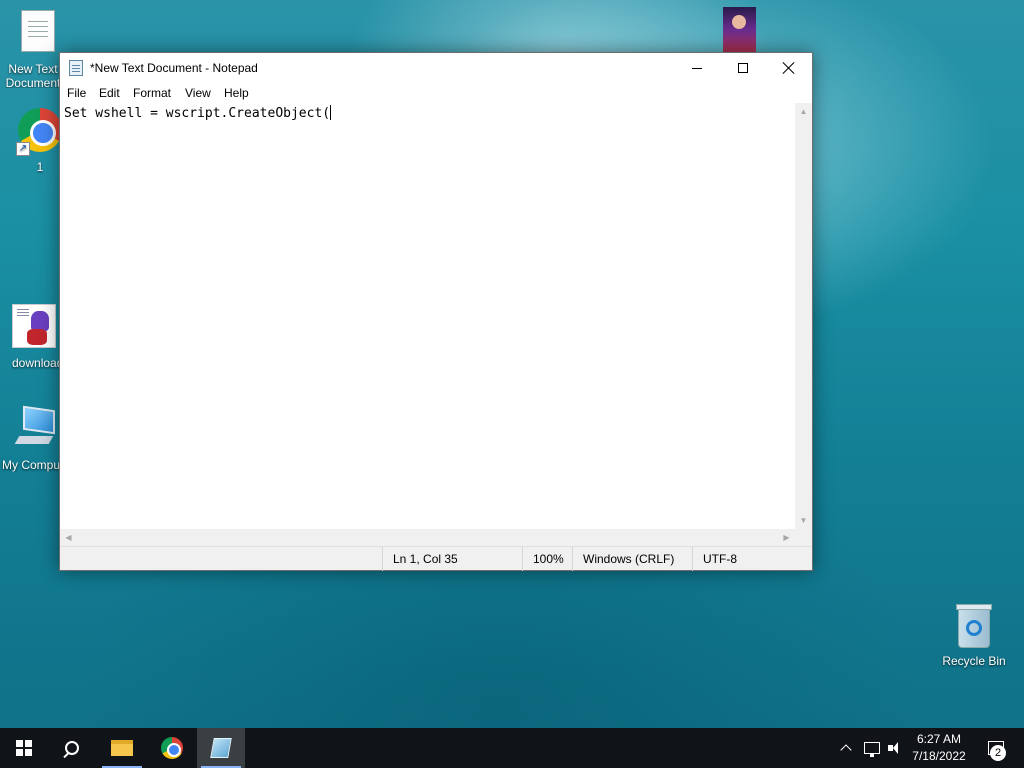 The height and width of the screenshot is (768, 1024). I want to click on start-button, so click(24, 748).